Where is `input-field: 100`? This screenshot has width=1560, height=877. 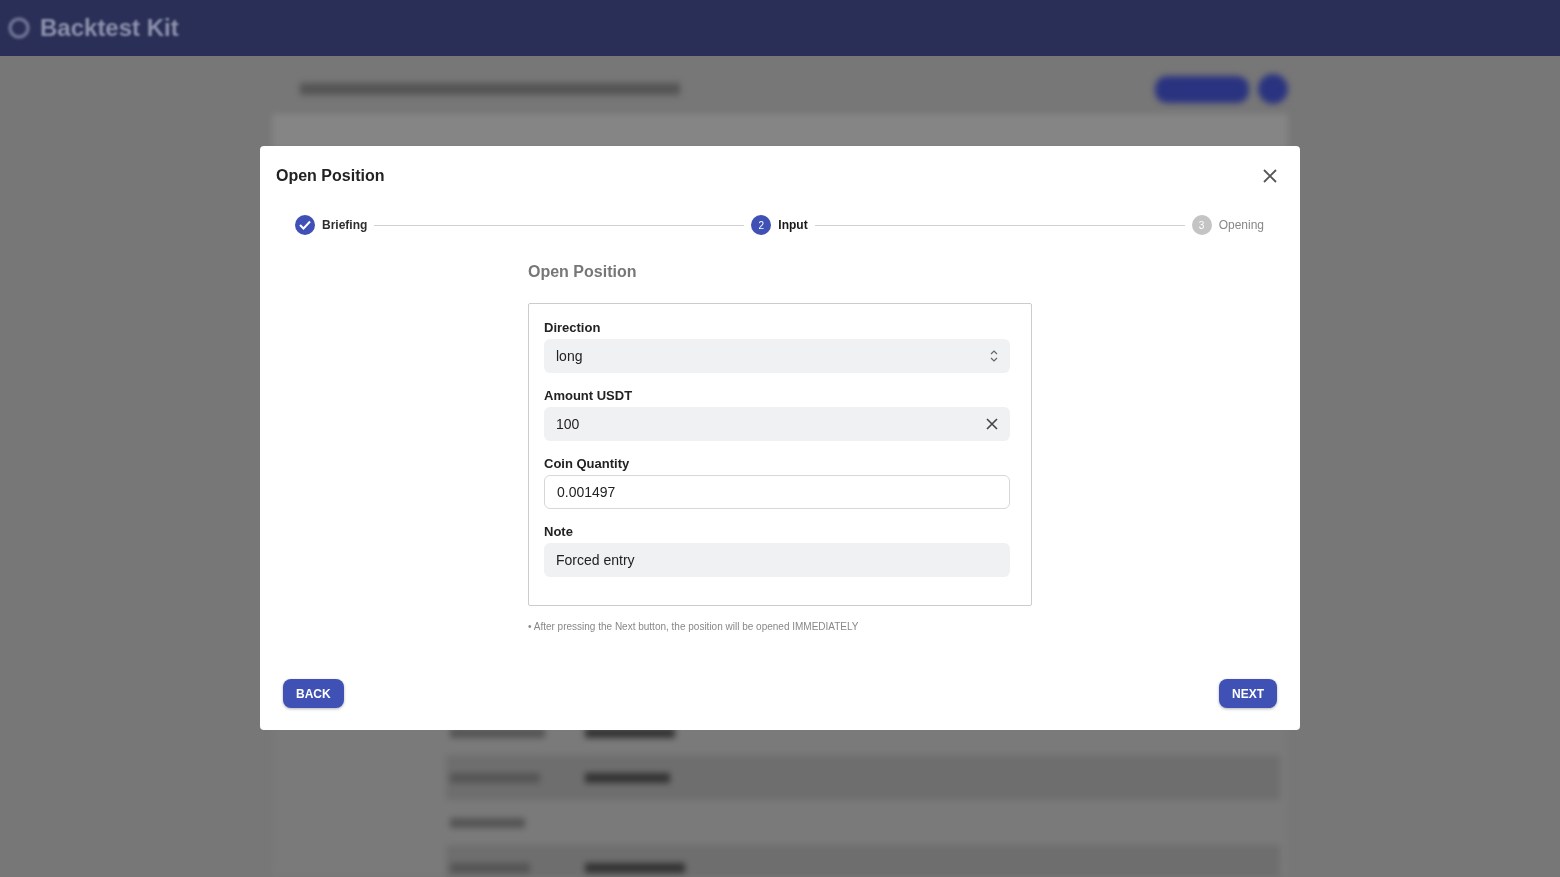
input-field: 100 is located at coordinates (777, 424).